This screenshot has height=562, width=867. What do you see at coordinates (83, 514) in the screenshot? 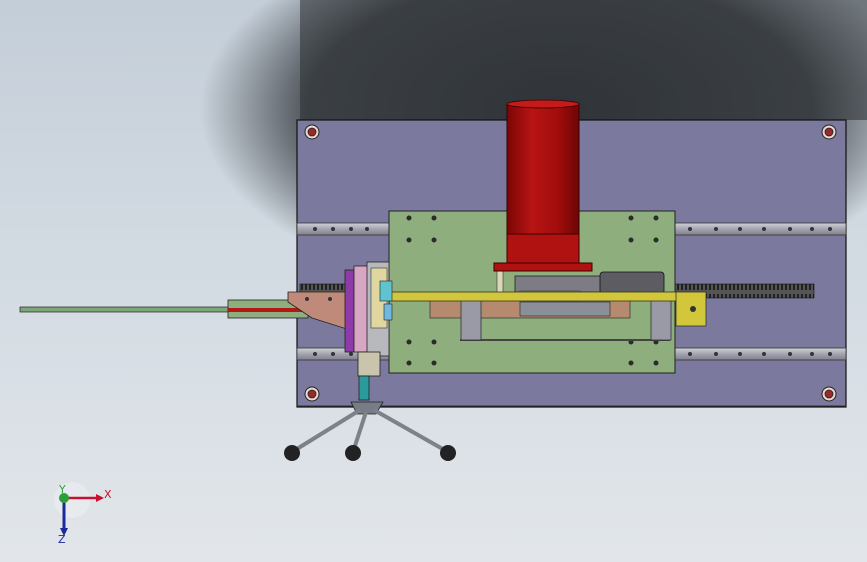
I see `coordinate-triad-icon: X Y Z` at bounding box center [83, 514].